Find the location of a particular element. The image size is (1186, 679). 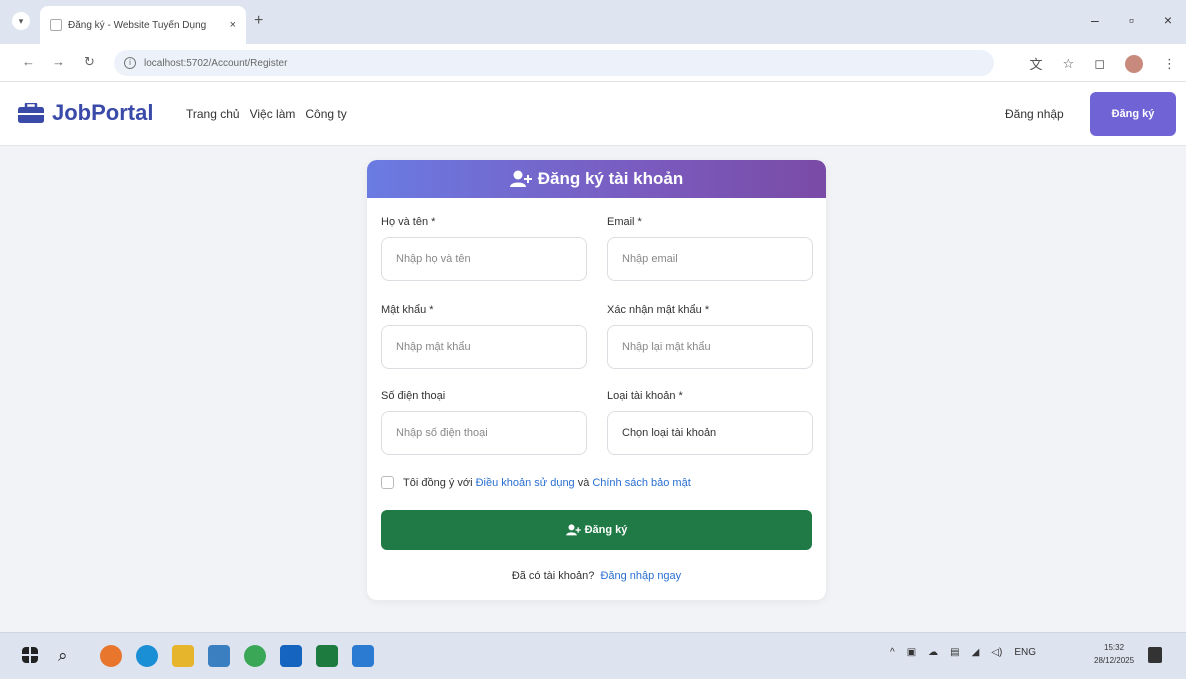

email-label: Email * is located at coordinates (624, 222).